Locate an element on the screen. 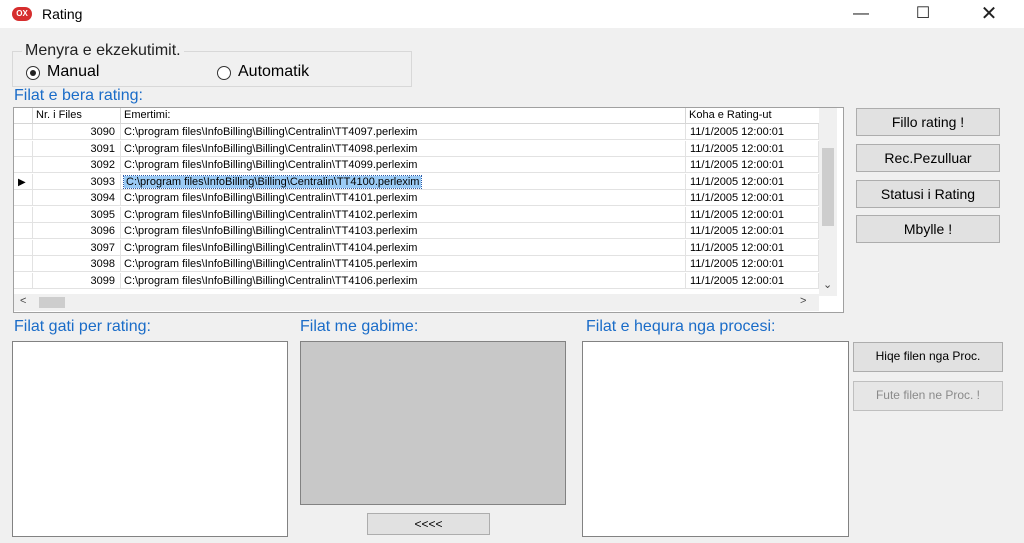 The image size is (1024, 543). automatik-radio-label: Automatik is located at coordinates (273, 72).